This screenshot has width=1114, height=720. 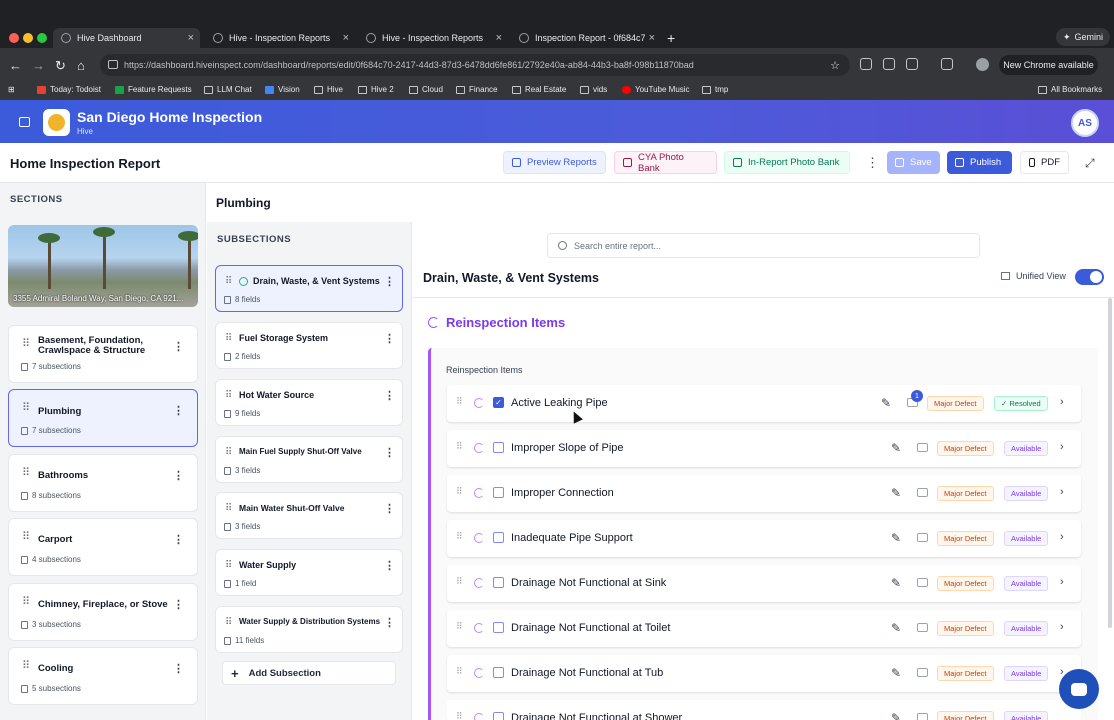 What do you see at coordinates (656, 89) in the screenshot?
I see `bookmark-youtube-music: YouTube Music` at bounding box center [656, 89].